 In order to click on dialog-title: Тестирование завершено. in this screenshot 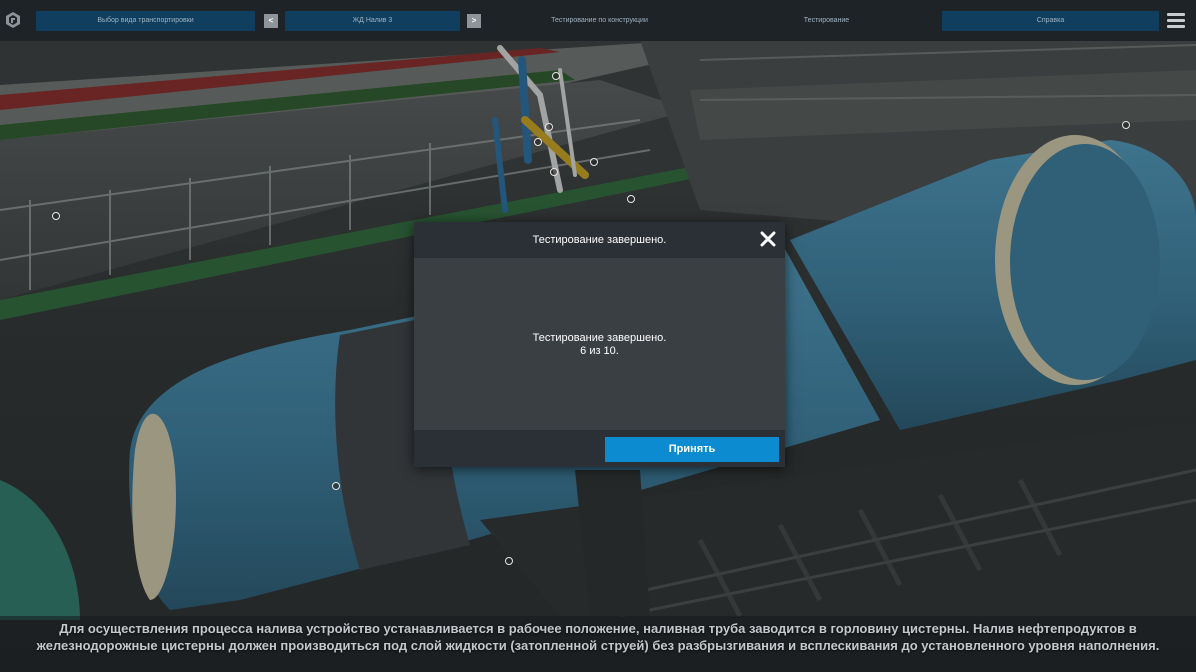, I will do `click(599, 240)`.